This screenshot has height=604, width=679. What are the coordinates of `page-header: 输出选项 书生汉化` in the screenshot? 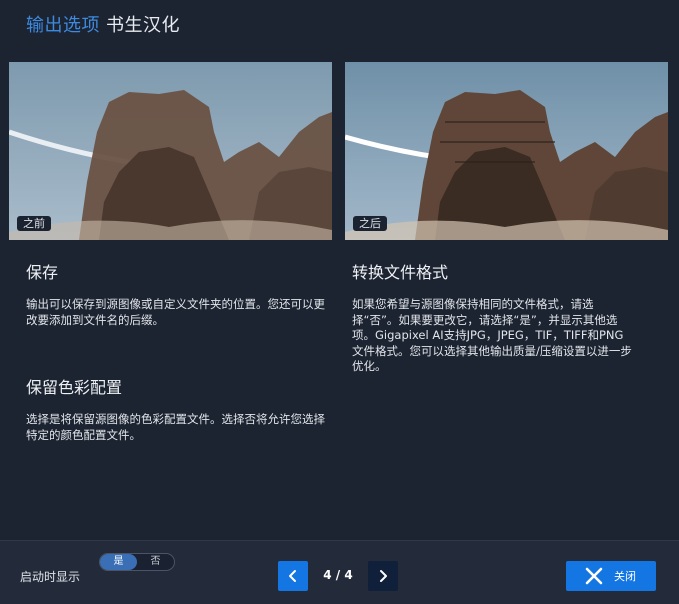 It's located at (103, 26).